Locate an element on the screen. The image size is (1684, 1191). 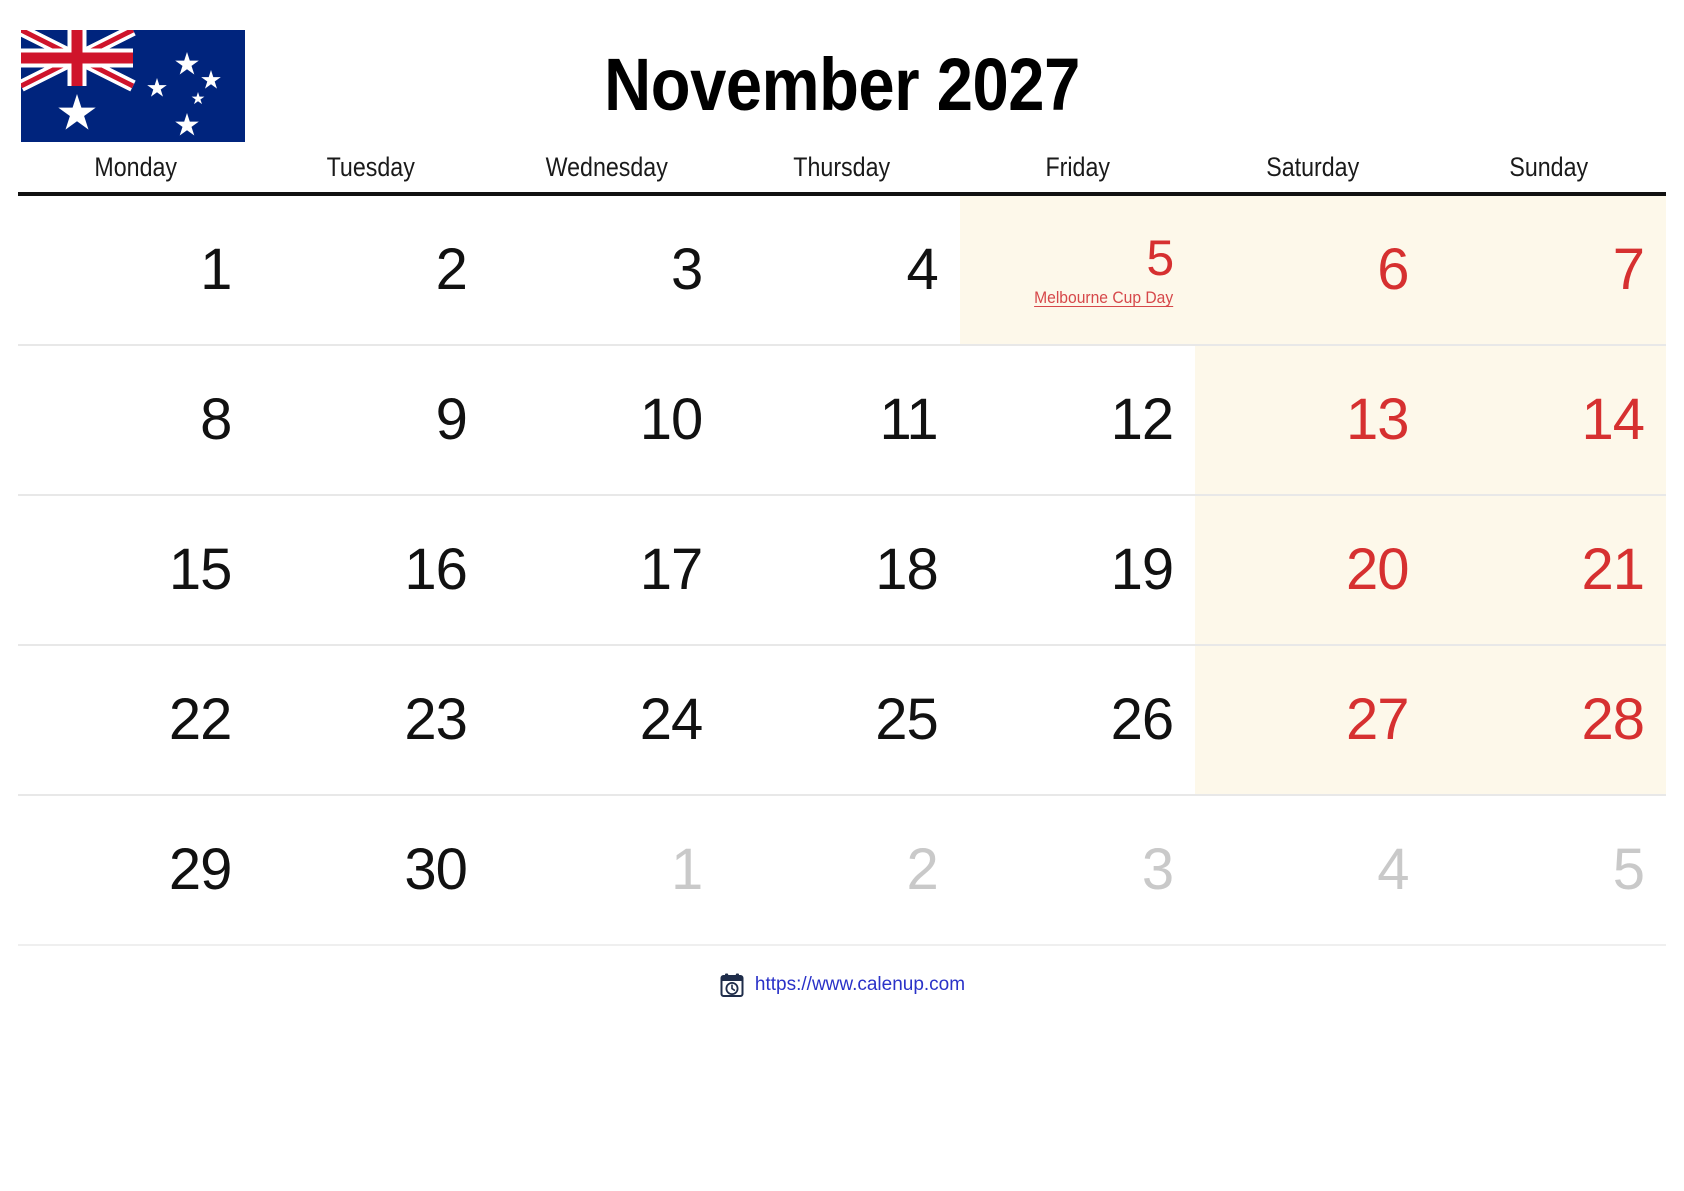
day-number: 7 is located at coordinates (1628, 269).